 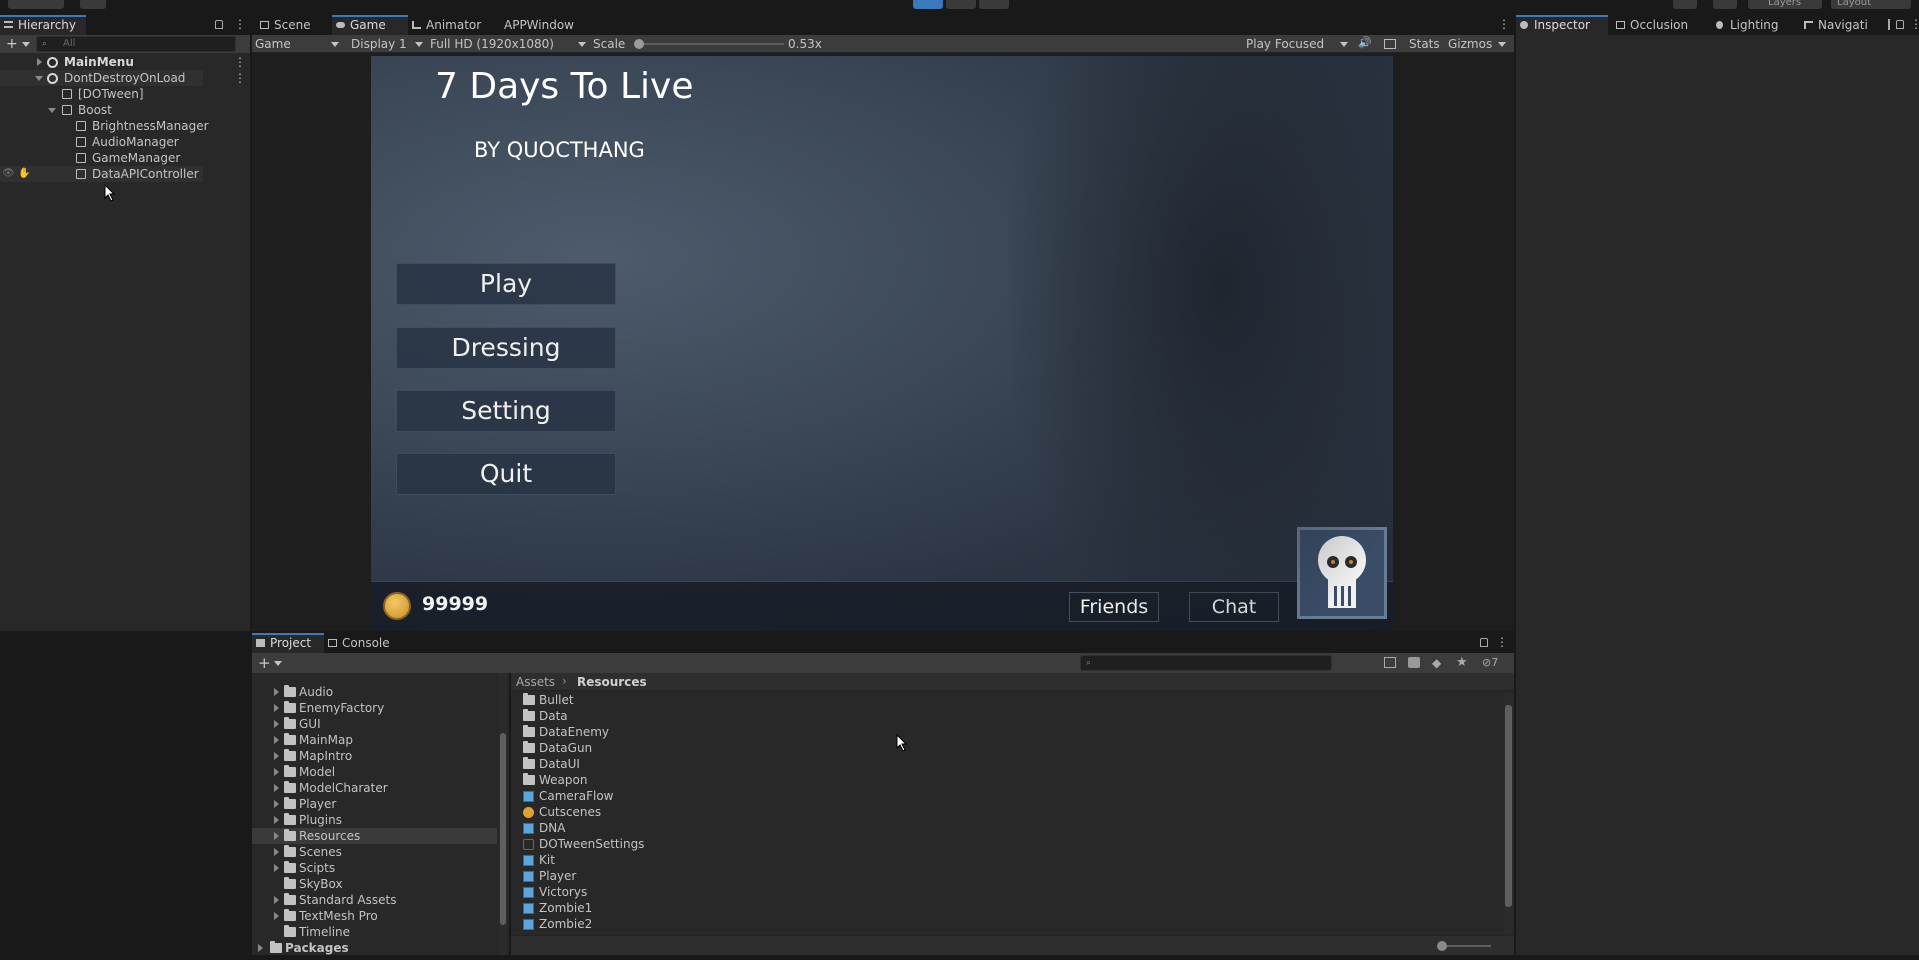 What do you see at coordinates (104, 126) in the screenshot?
I see `hierarchy-row-brightnessmanager: BrightnessManager` at bounding box center [104, 126].